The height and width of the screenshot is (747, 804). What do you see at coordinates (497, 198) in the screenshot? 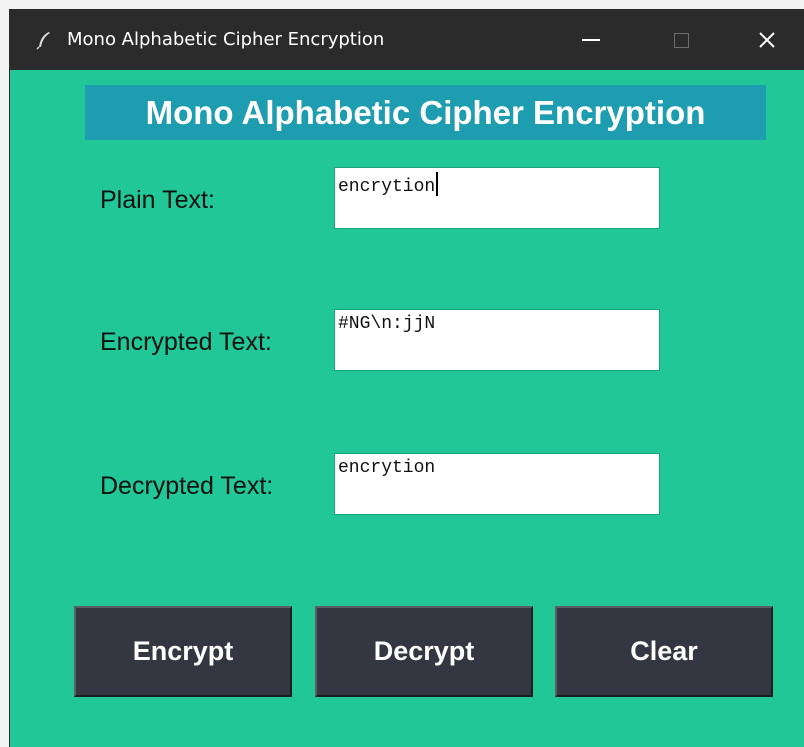
I see `plain-text-input: encrytion` at bounding box center [497, 198].